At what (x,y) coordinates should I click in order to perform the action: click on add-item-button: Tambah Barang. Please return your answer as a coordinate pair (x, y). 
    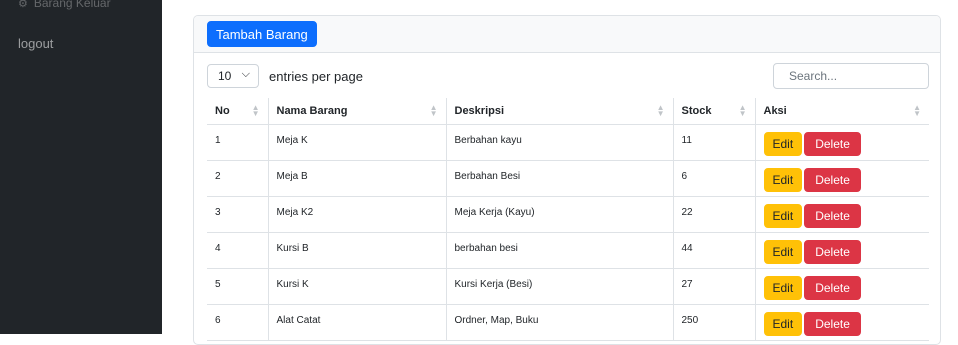
    Looking at the image, I should click on (262, 34).